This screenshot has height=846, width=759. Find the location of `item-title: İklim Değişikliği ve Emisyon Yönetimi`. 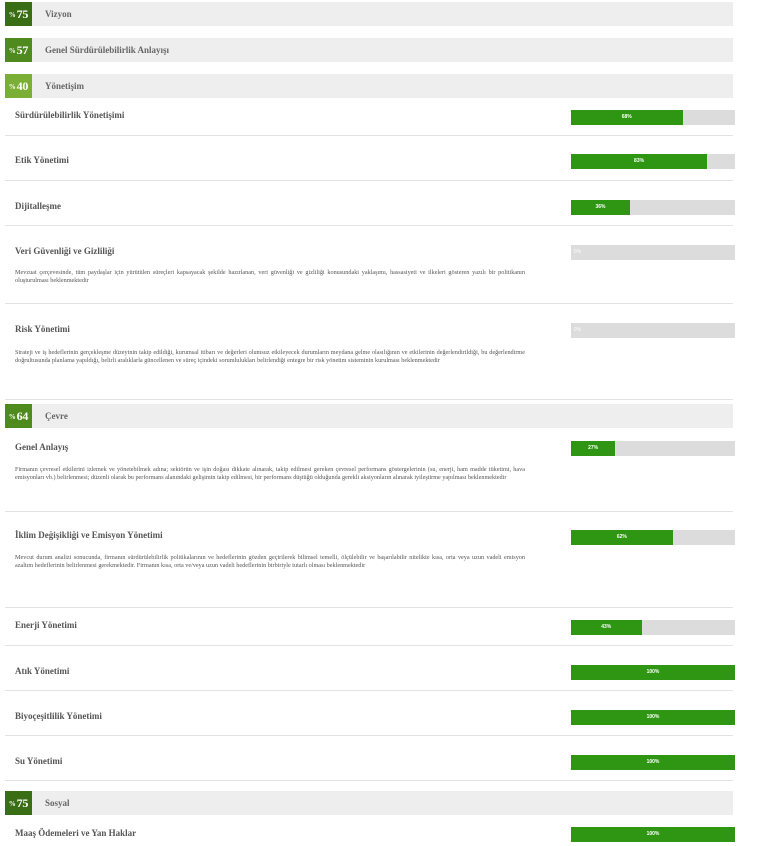

item-title: İklim Değişikliği ve Emisyon Yönetimi is located at coordinates (89, 535).